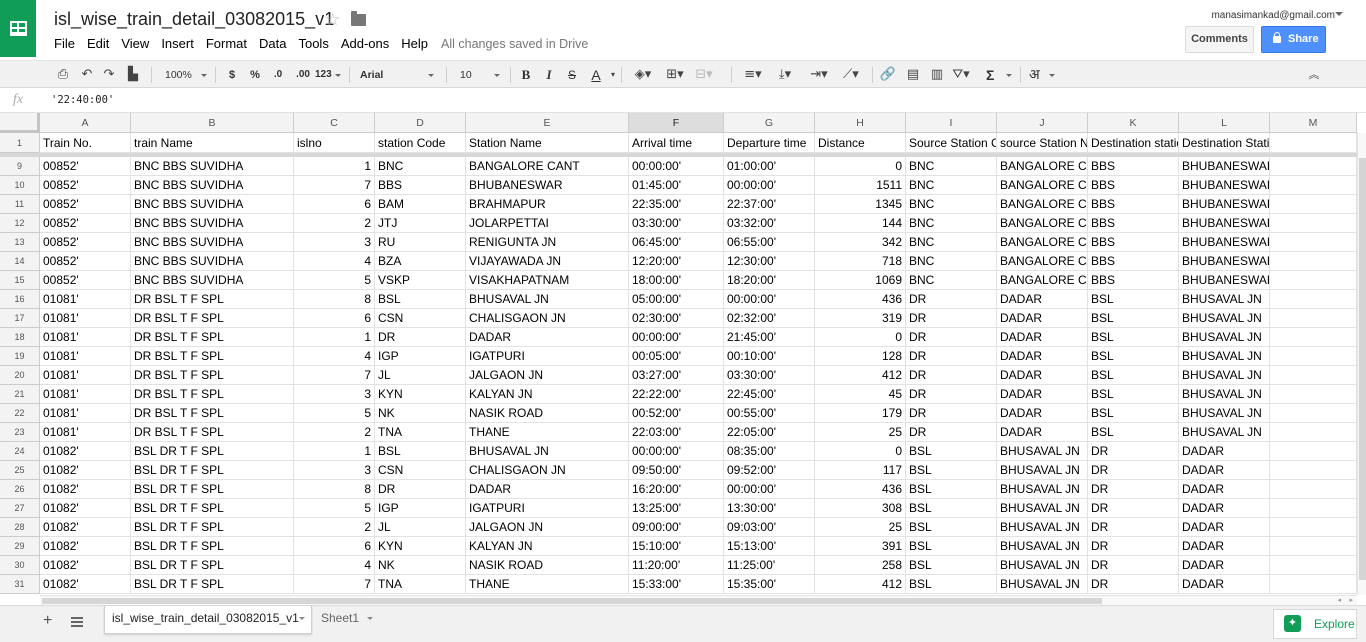 This screenshot has height=642, width=1366. I want to click on table-cell: 00:55:00', so click(769, 413).